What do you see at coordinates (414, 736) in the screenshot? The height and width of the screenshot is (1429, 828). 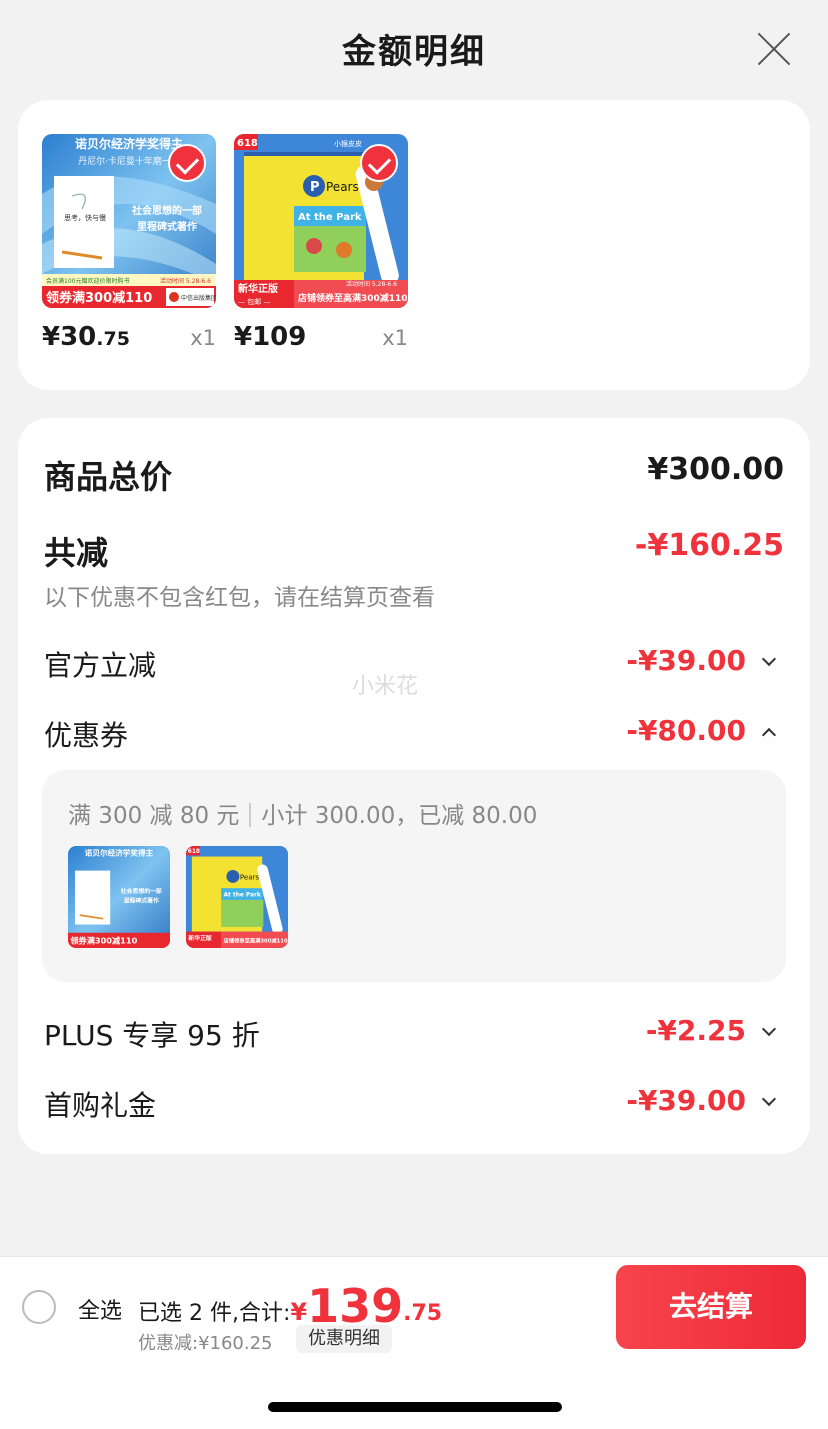 I see `coupon-row: 优惠券 -¥80.00` at bounding box center [414, 736].